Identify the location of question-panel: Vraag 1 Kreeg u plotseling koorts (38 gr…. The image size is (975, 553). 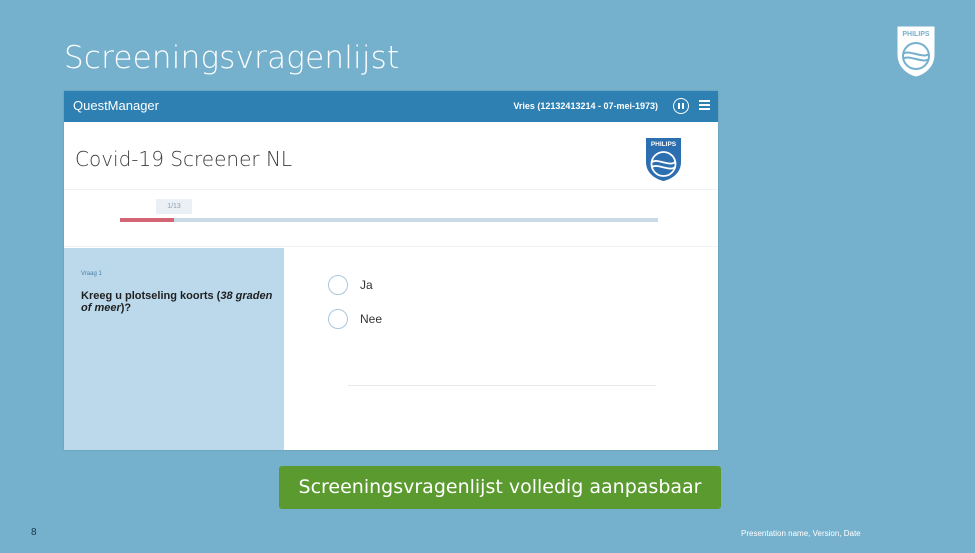
(174, 349).